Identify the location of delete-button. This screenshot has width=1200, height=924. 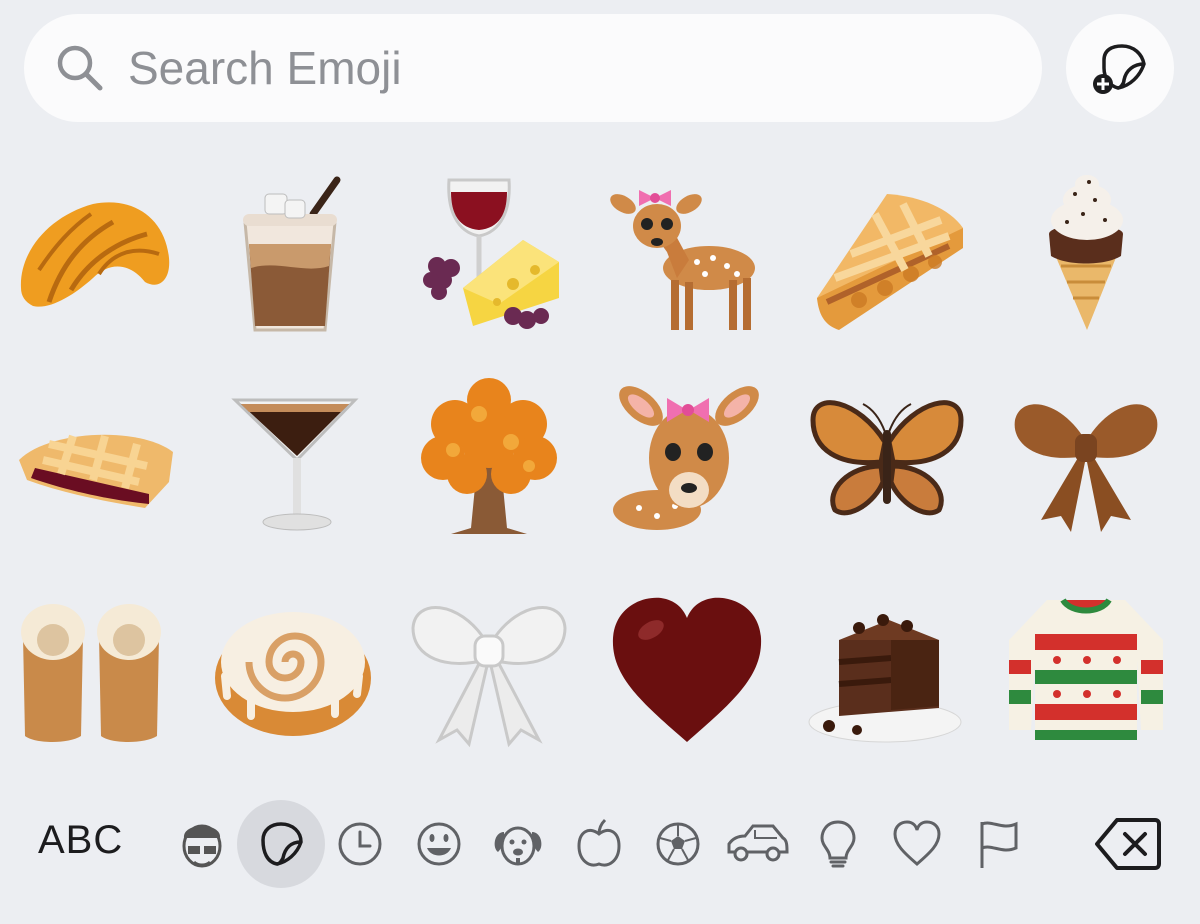
(1128, 844).